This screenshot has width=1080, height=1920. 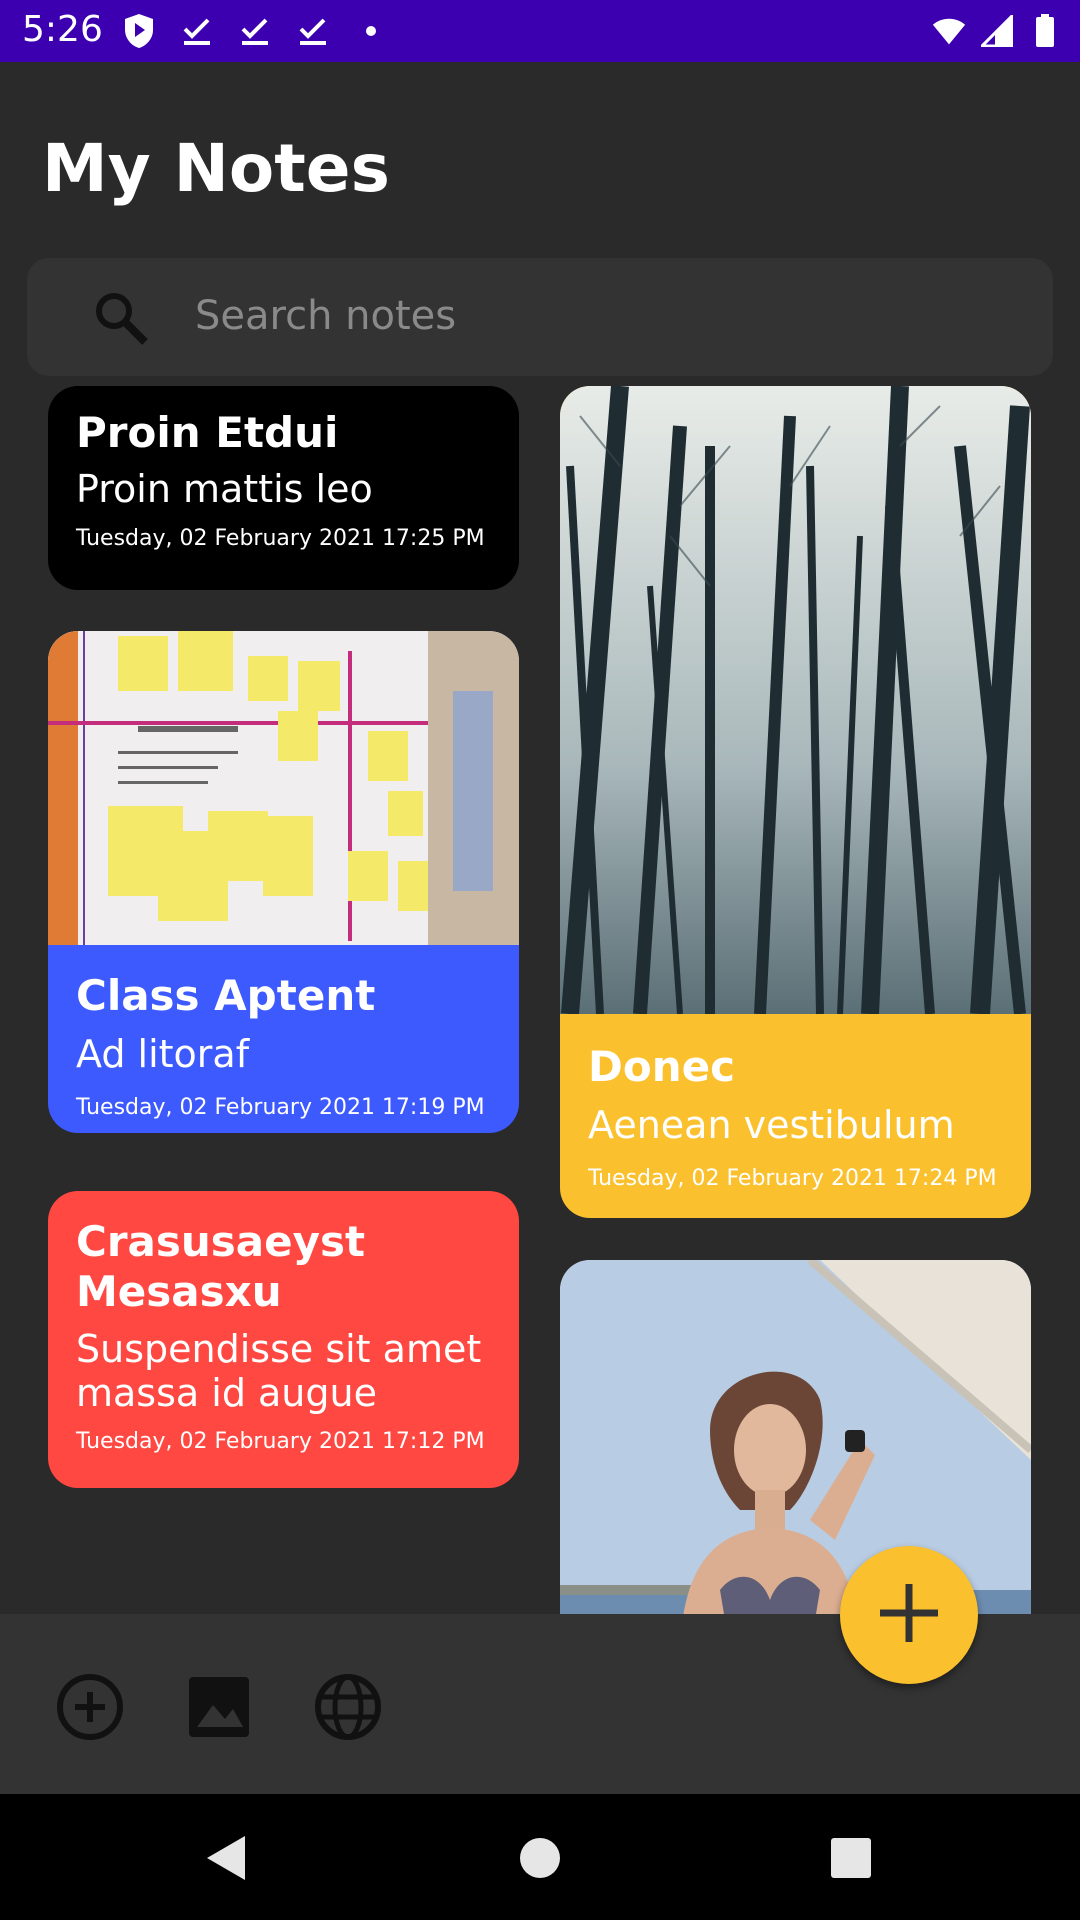 What do you see at coordinates (280, 1441) in the screenshot?
I see `note-date: Tuesday, 02 February 2021 17:12 PM` at bounding box center [280, 1441].